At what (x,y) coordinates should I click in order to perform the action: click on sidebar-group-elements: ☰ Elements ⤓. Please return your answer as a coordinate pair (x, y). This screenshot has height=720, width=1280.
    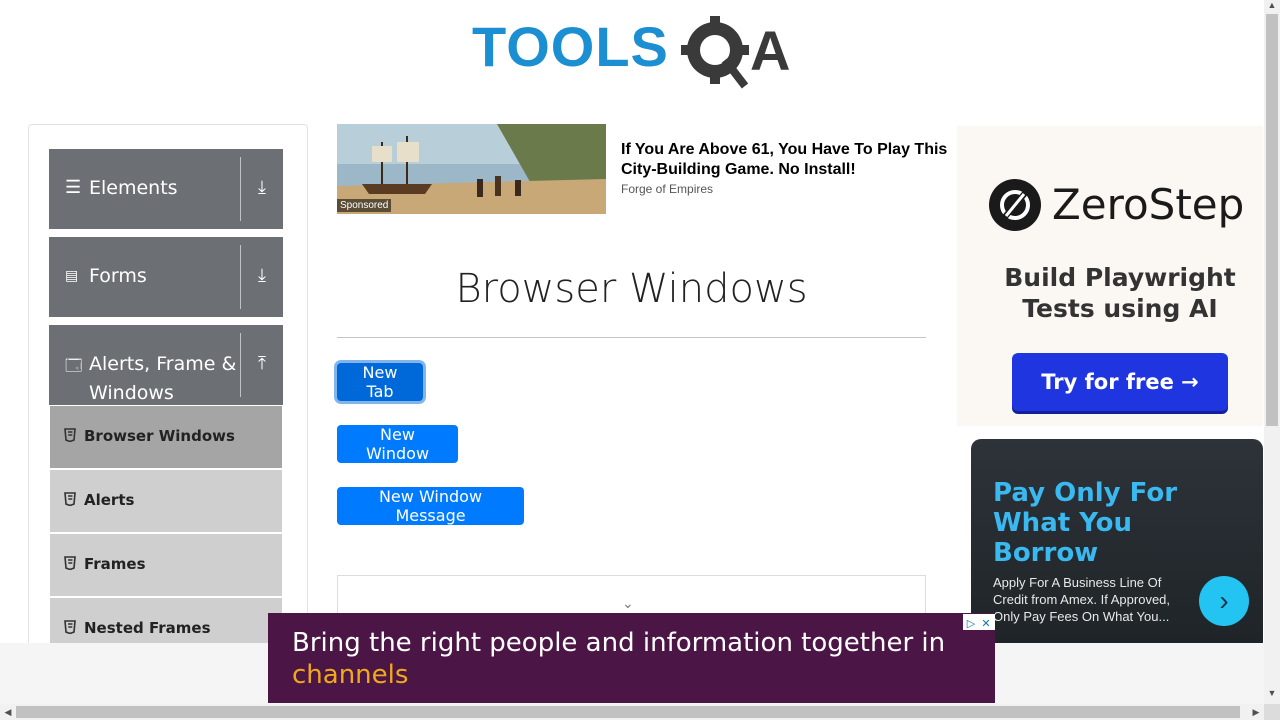
    Looking at the image, I should click on (166, 189).